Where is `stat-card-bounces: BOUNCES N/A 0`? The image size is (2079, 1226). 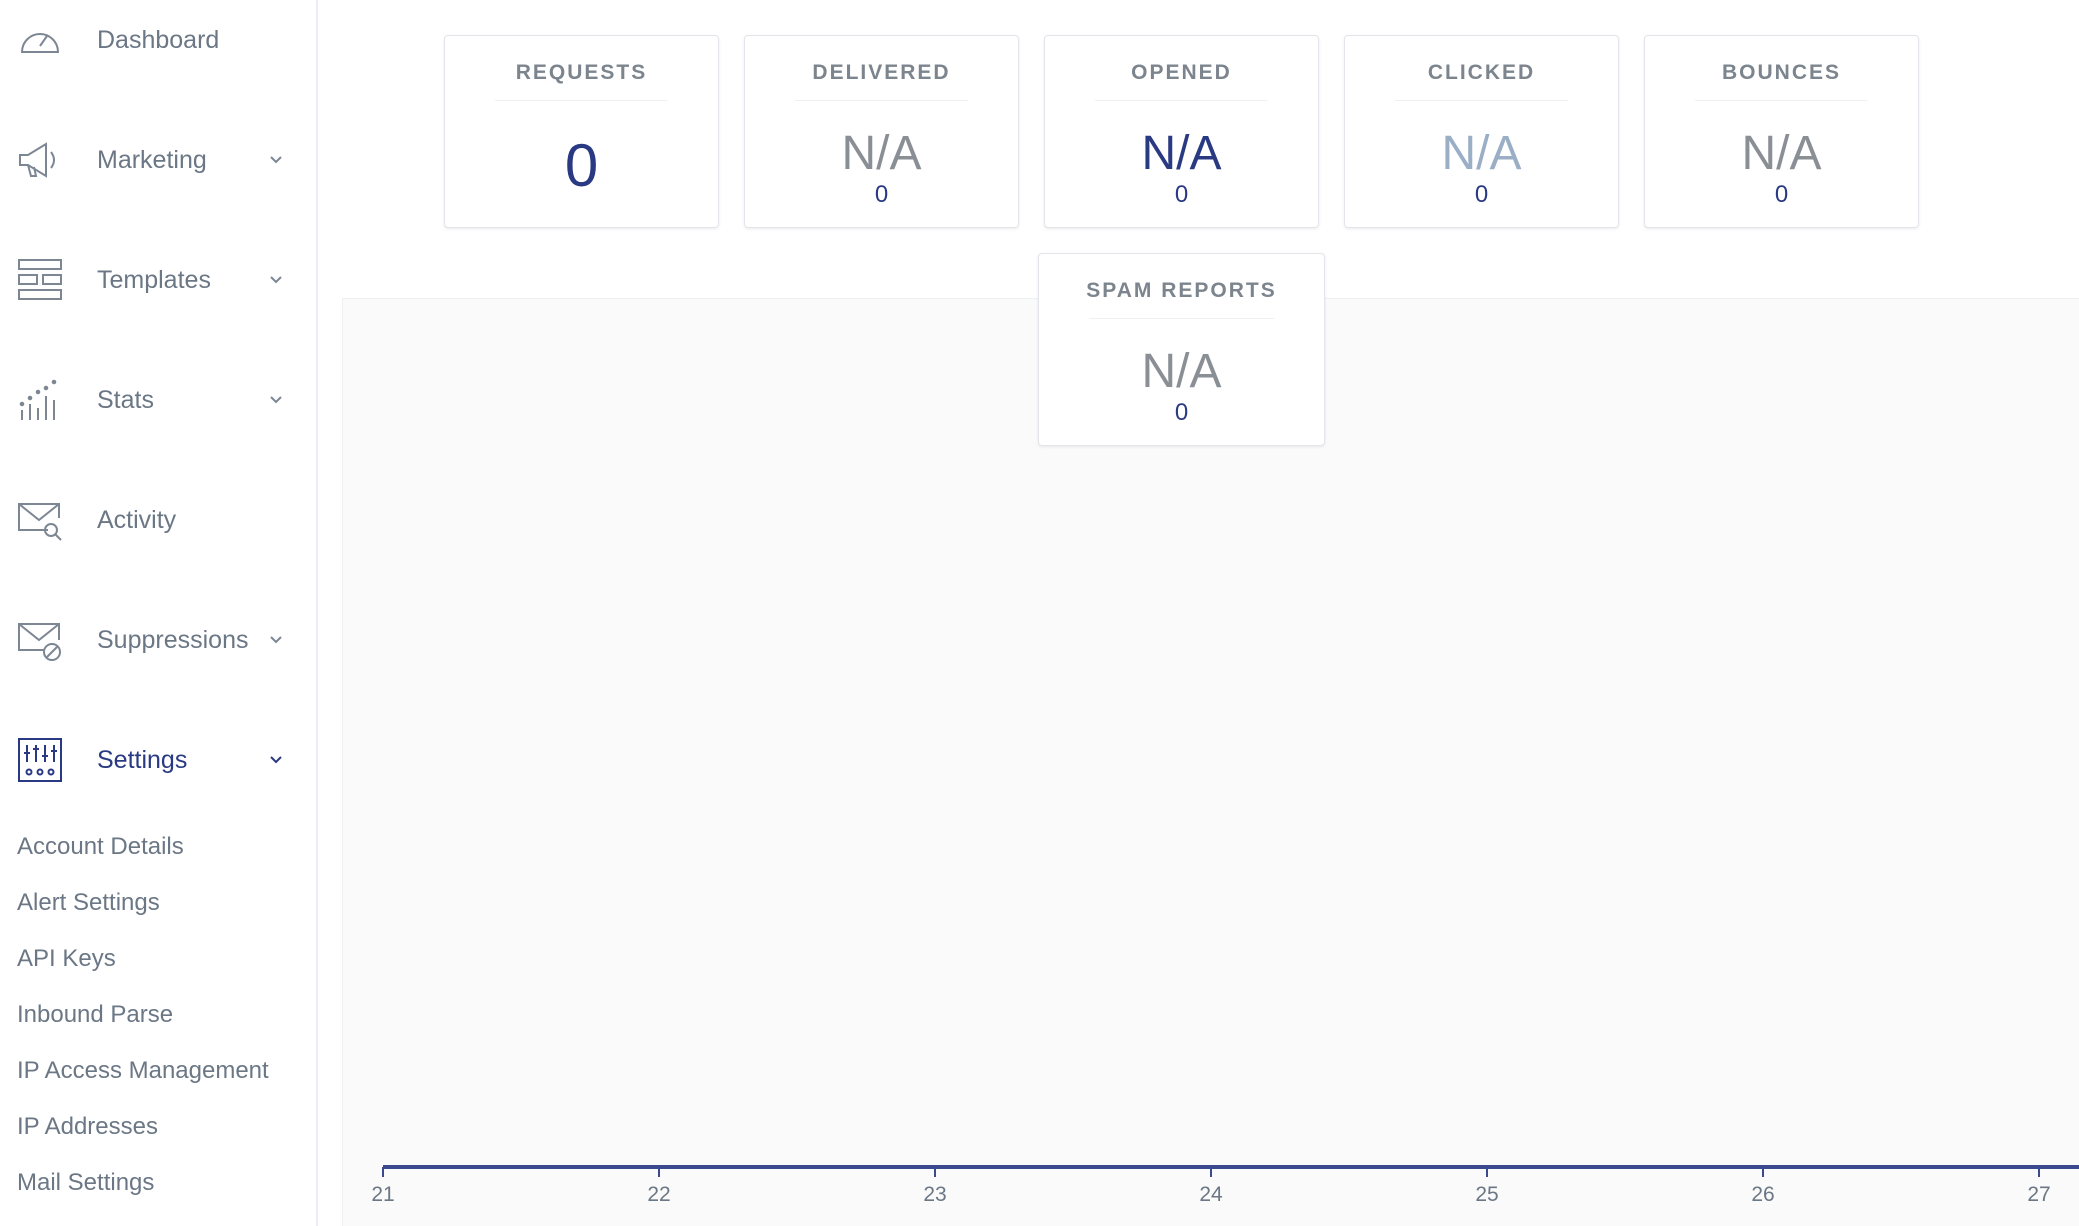 stat-card-bounces: BOUNCES N/A 0 is located at coordinates (1781, 131).